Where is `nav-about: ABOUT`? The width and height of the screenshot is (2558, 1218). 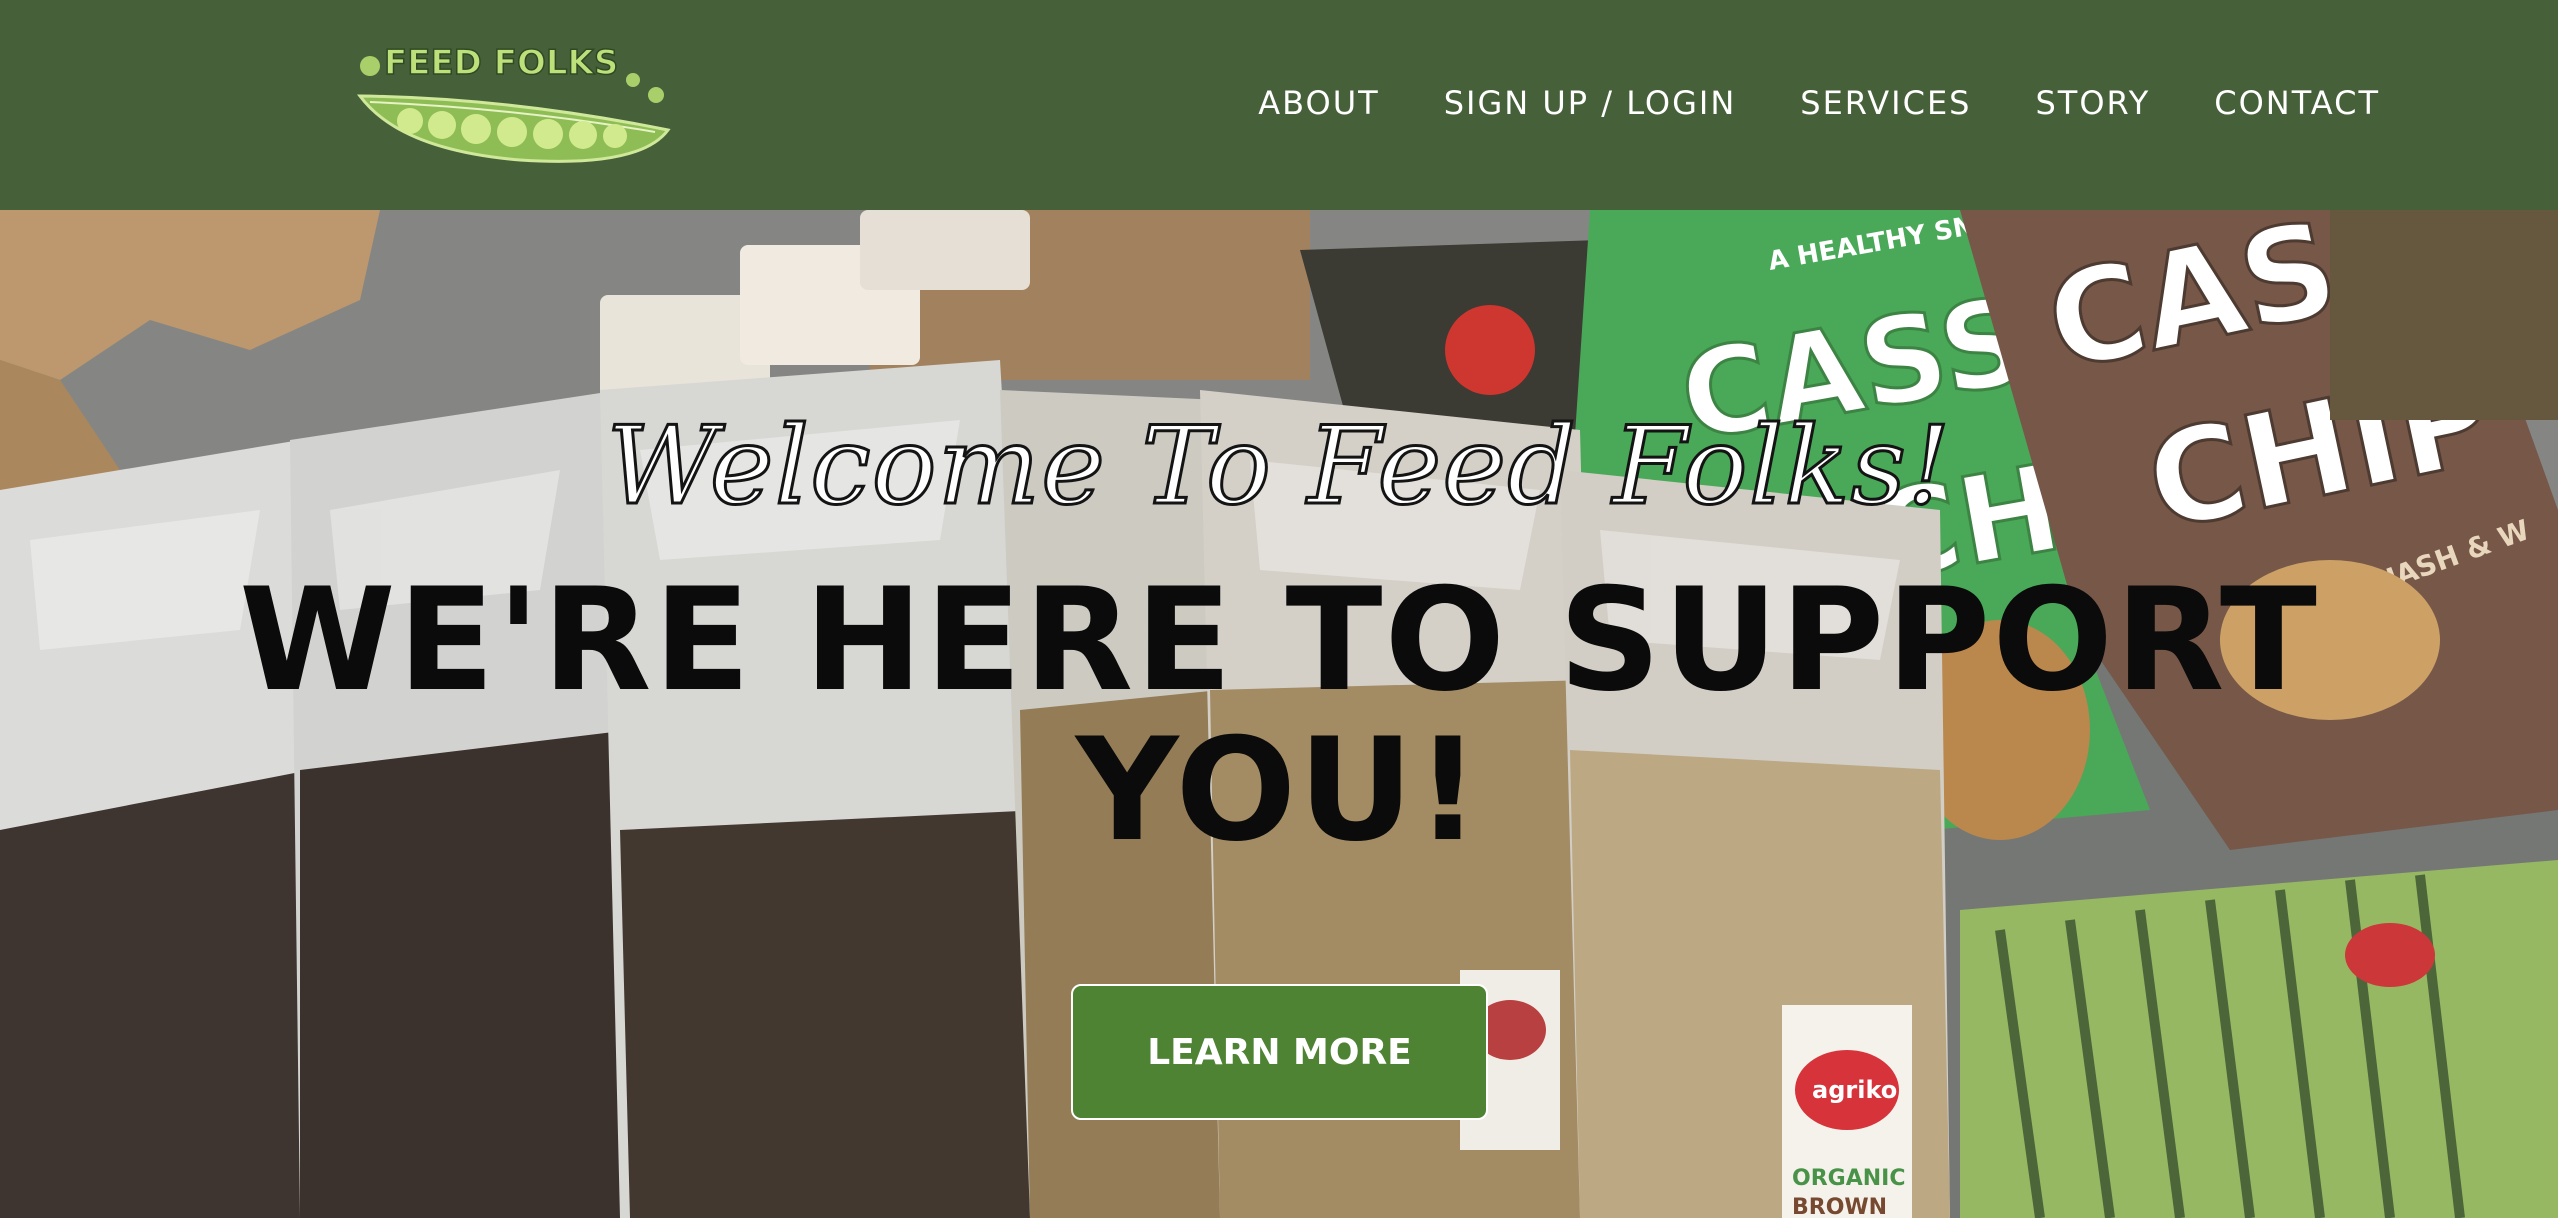
nav-about: ABOUT is located at coordinates (1318, 103).